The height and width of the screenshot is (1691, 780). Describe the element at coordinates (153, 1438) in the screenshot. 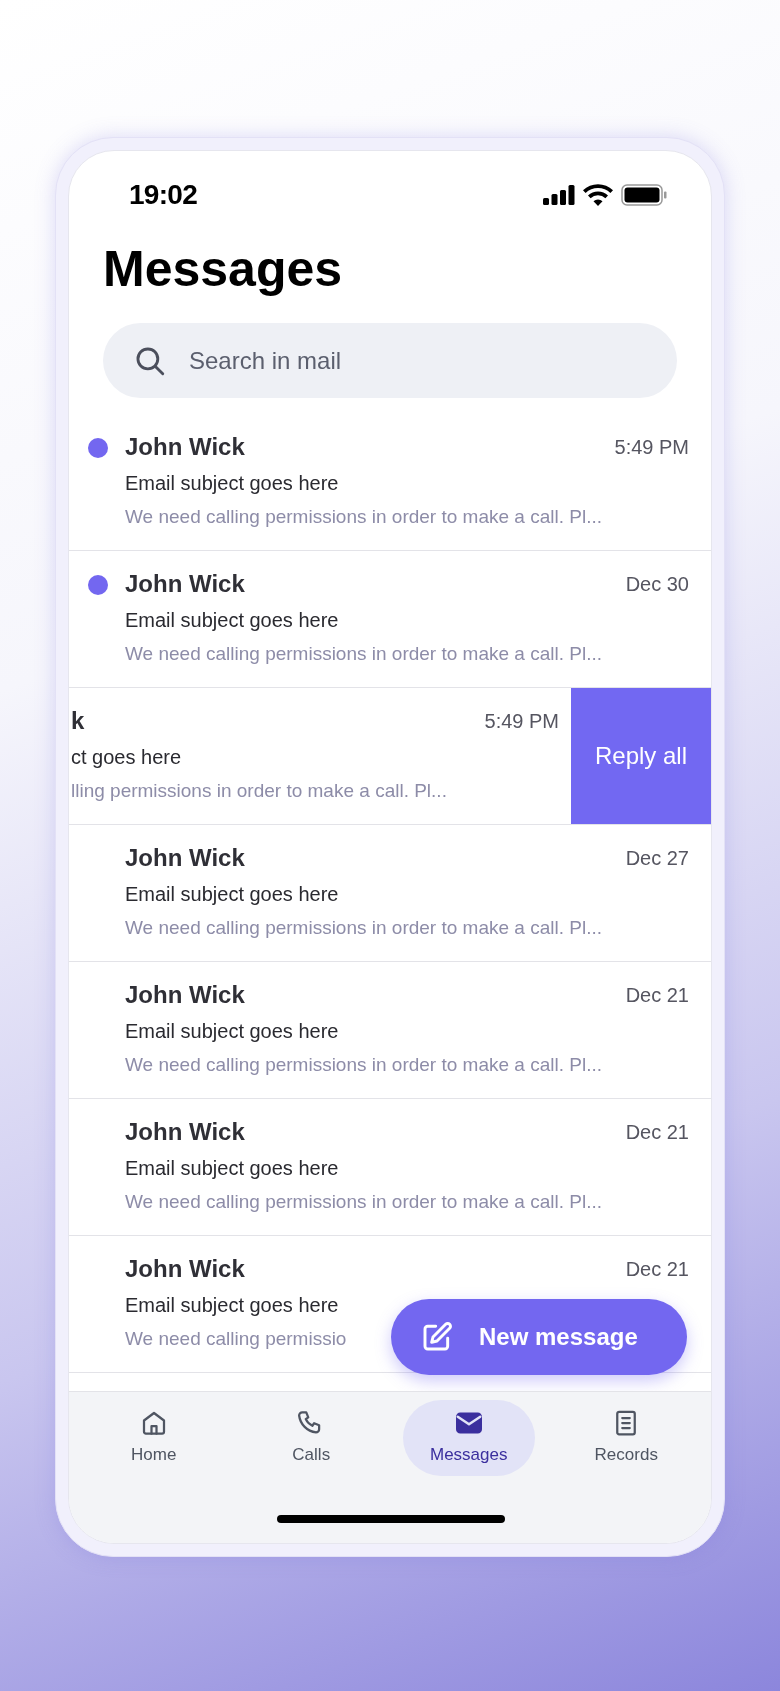

I see `nav-tab: Home` at that location.